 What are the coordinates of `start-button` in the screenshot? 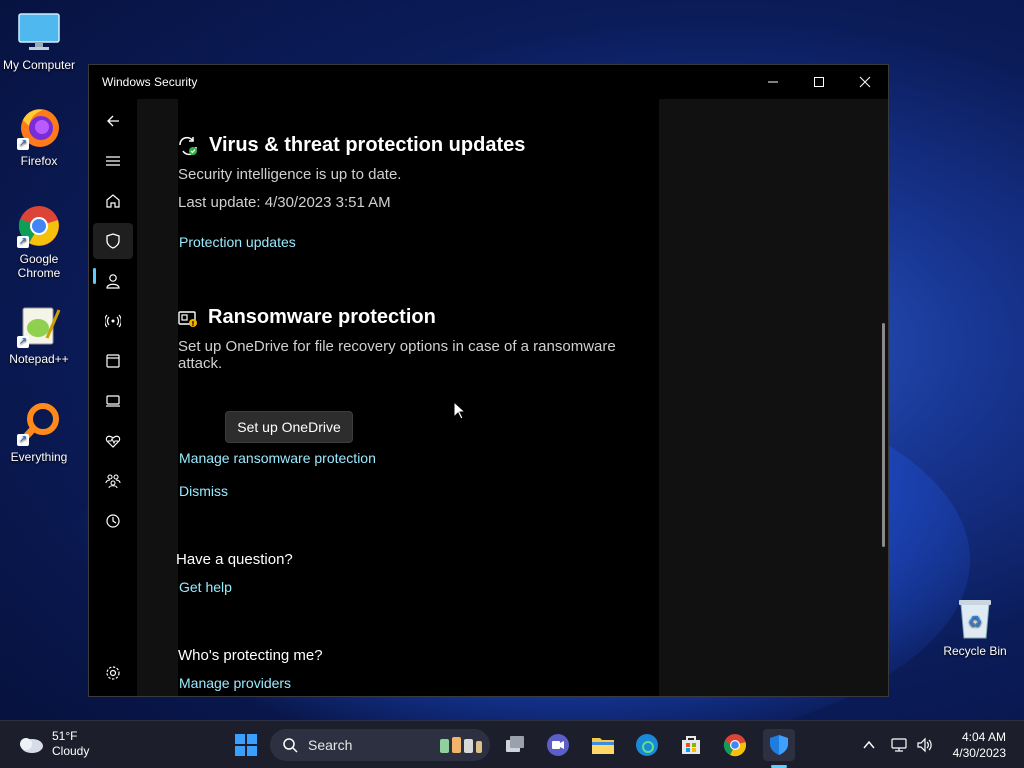 It's located at (246, 745).